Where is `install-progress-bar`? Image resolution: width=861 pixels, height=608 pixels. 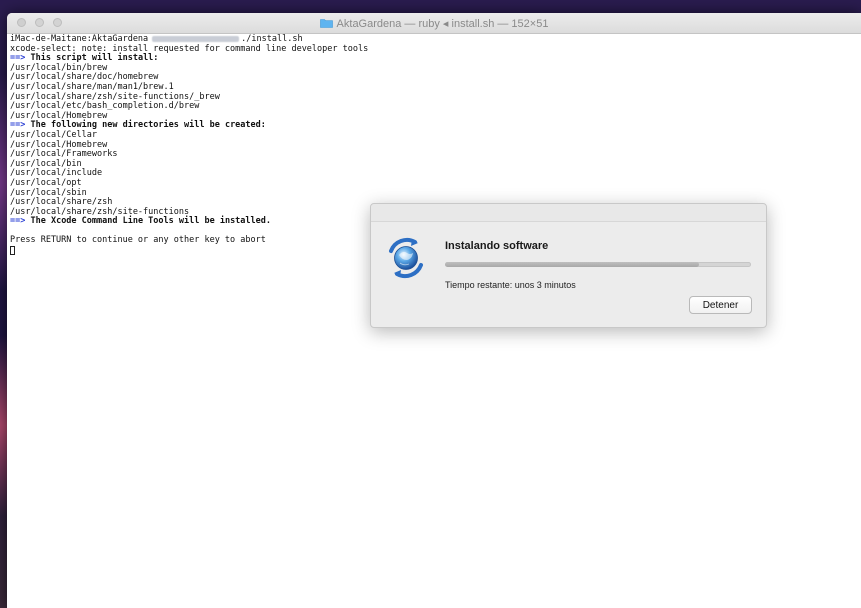
install-progress-bar is located at coordinates (598, 264).